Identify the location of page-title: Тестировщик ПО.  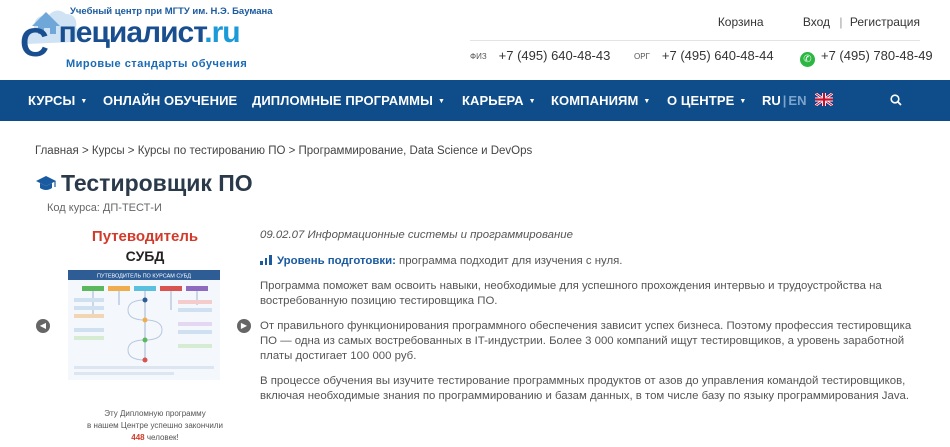
(157, 183).